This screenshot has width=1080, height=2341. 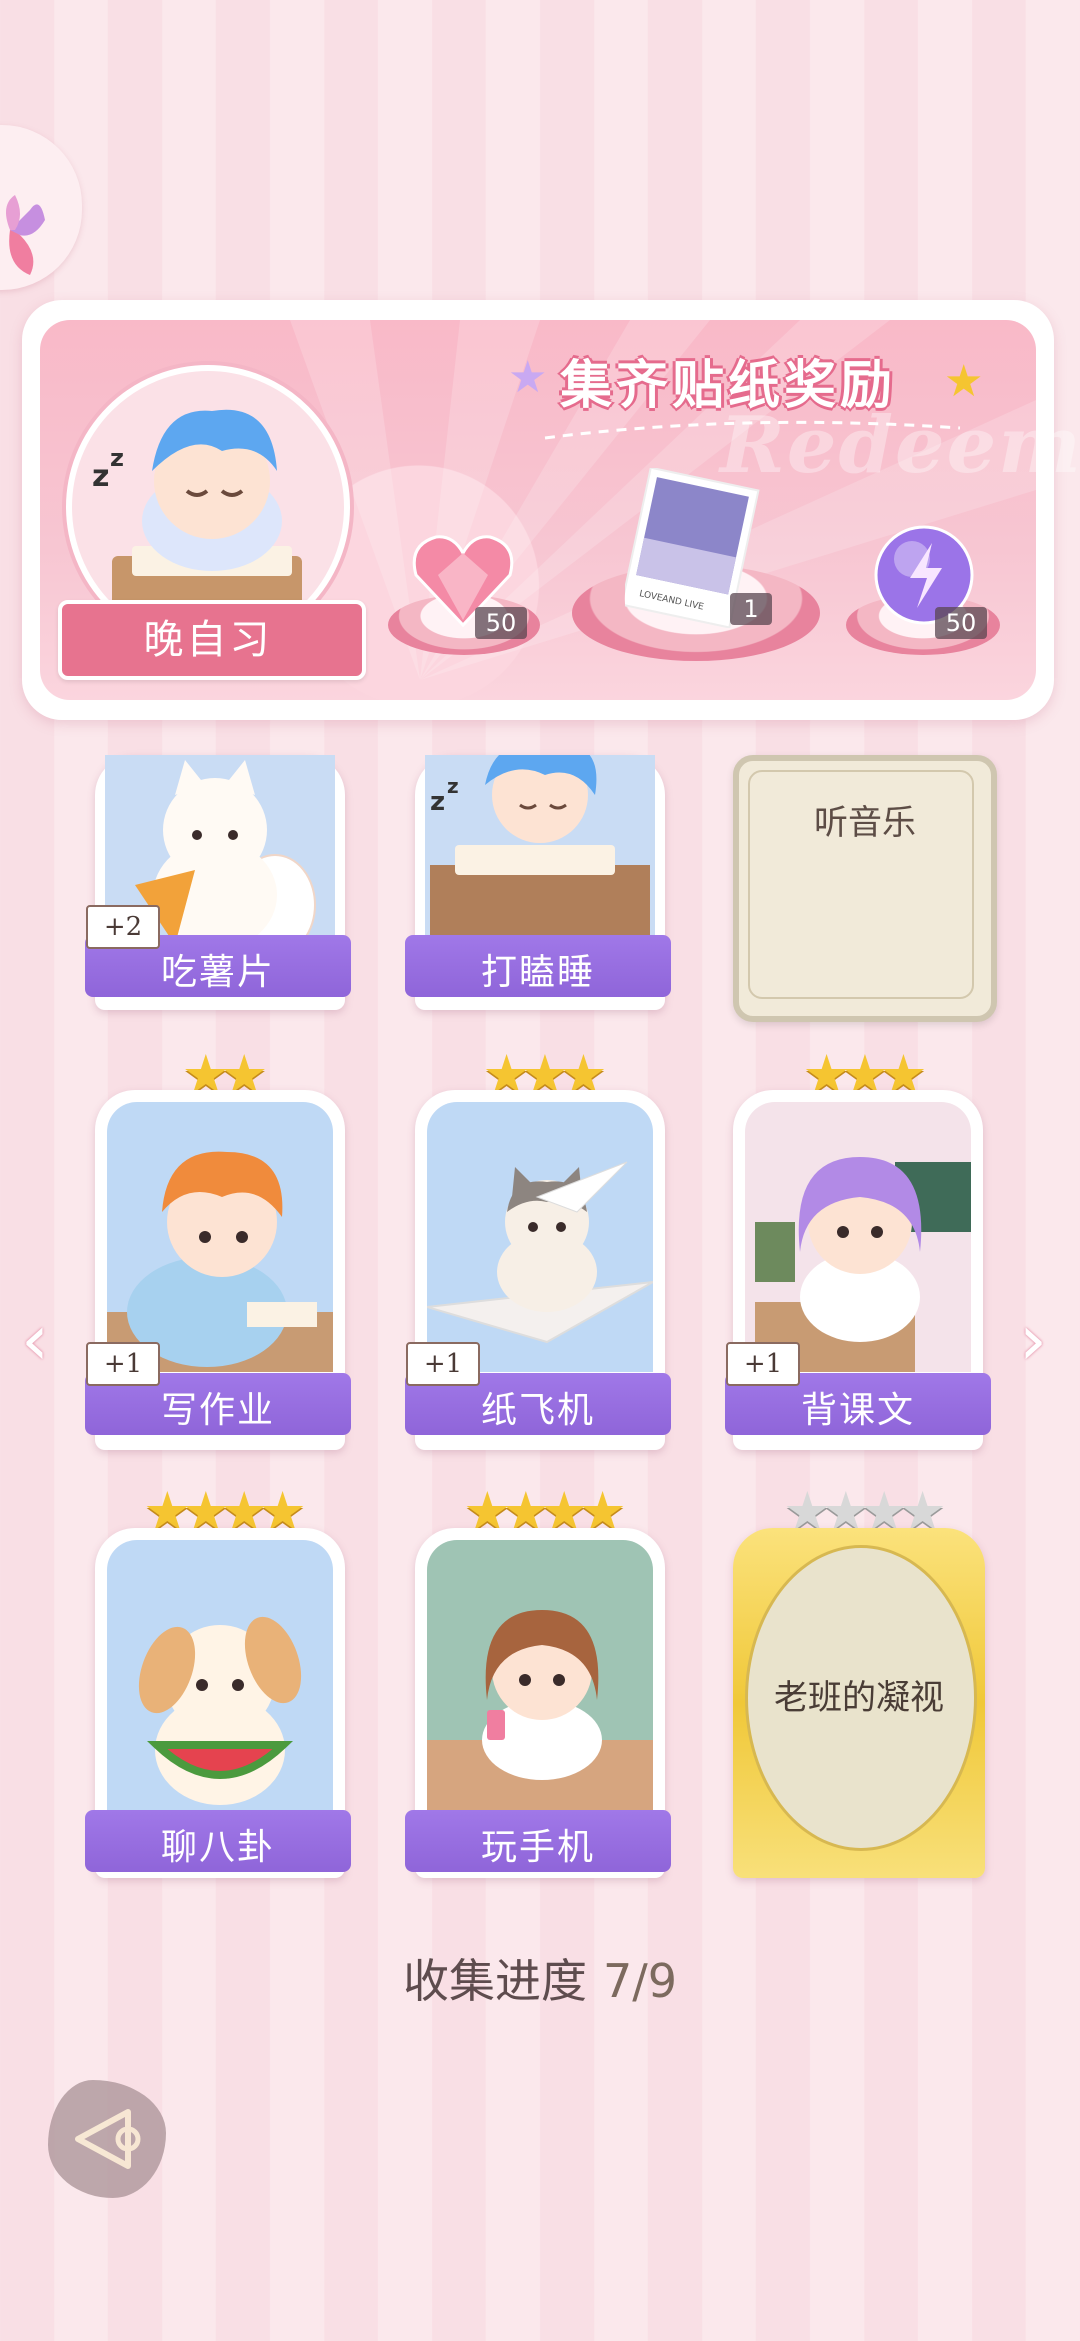 I want to click on card-art: z z, so click(x=540, y=855).